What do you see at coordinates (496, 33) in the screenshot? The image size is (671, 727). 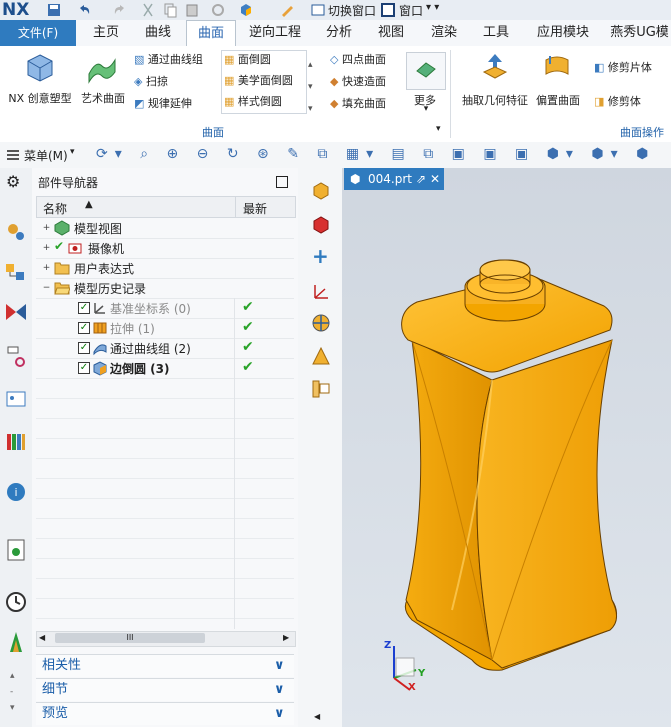 I see `tab-tools: 工具` at bounding box center [496, 33].